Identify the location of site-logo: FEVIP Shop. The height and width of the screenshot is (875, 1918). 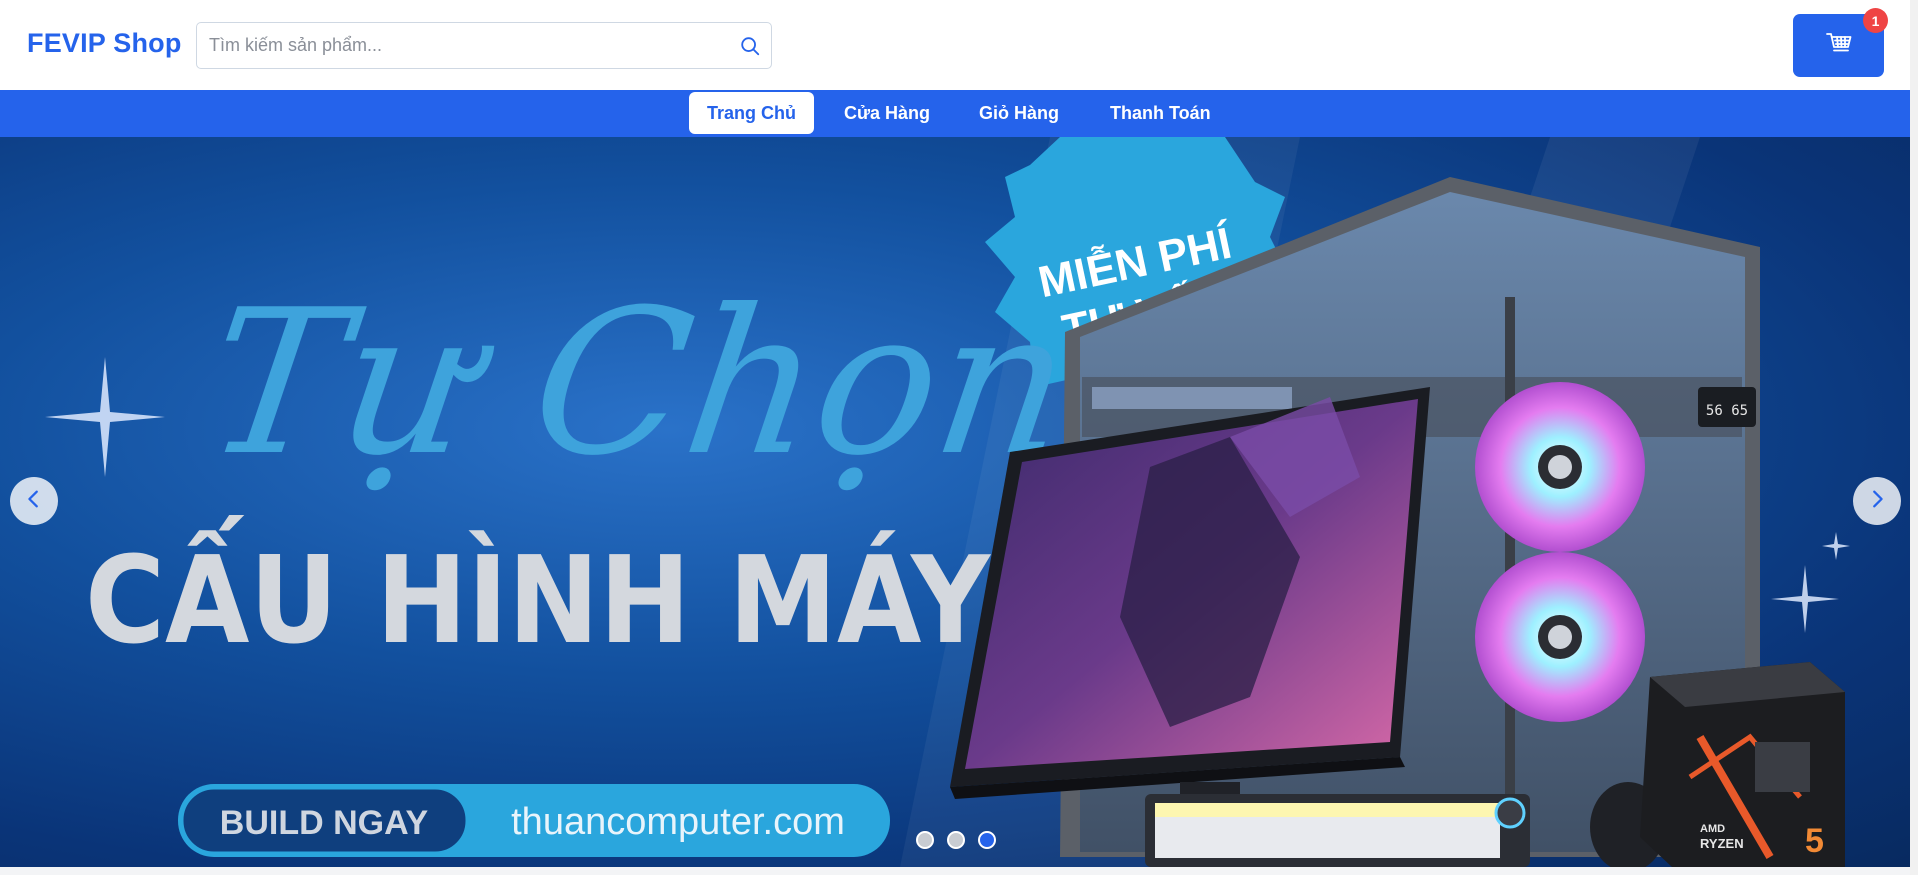
(104, 43).